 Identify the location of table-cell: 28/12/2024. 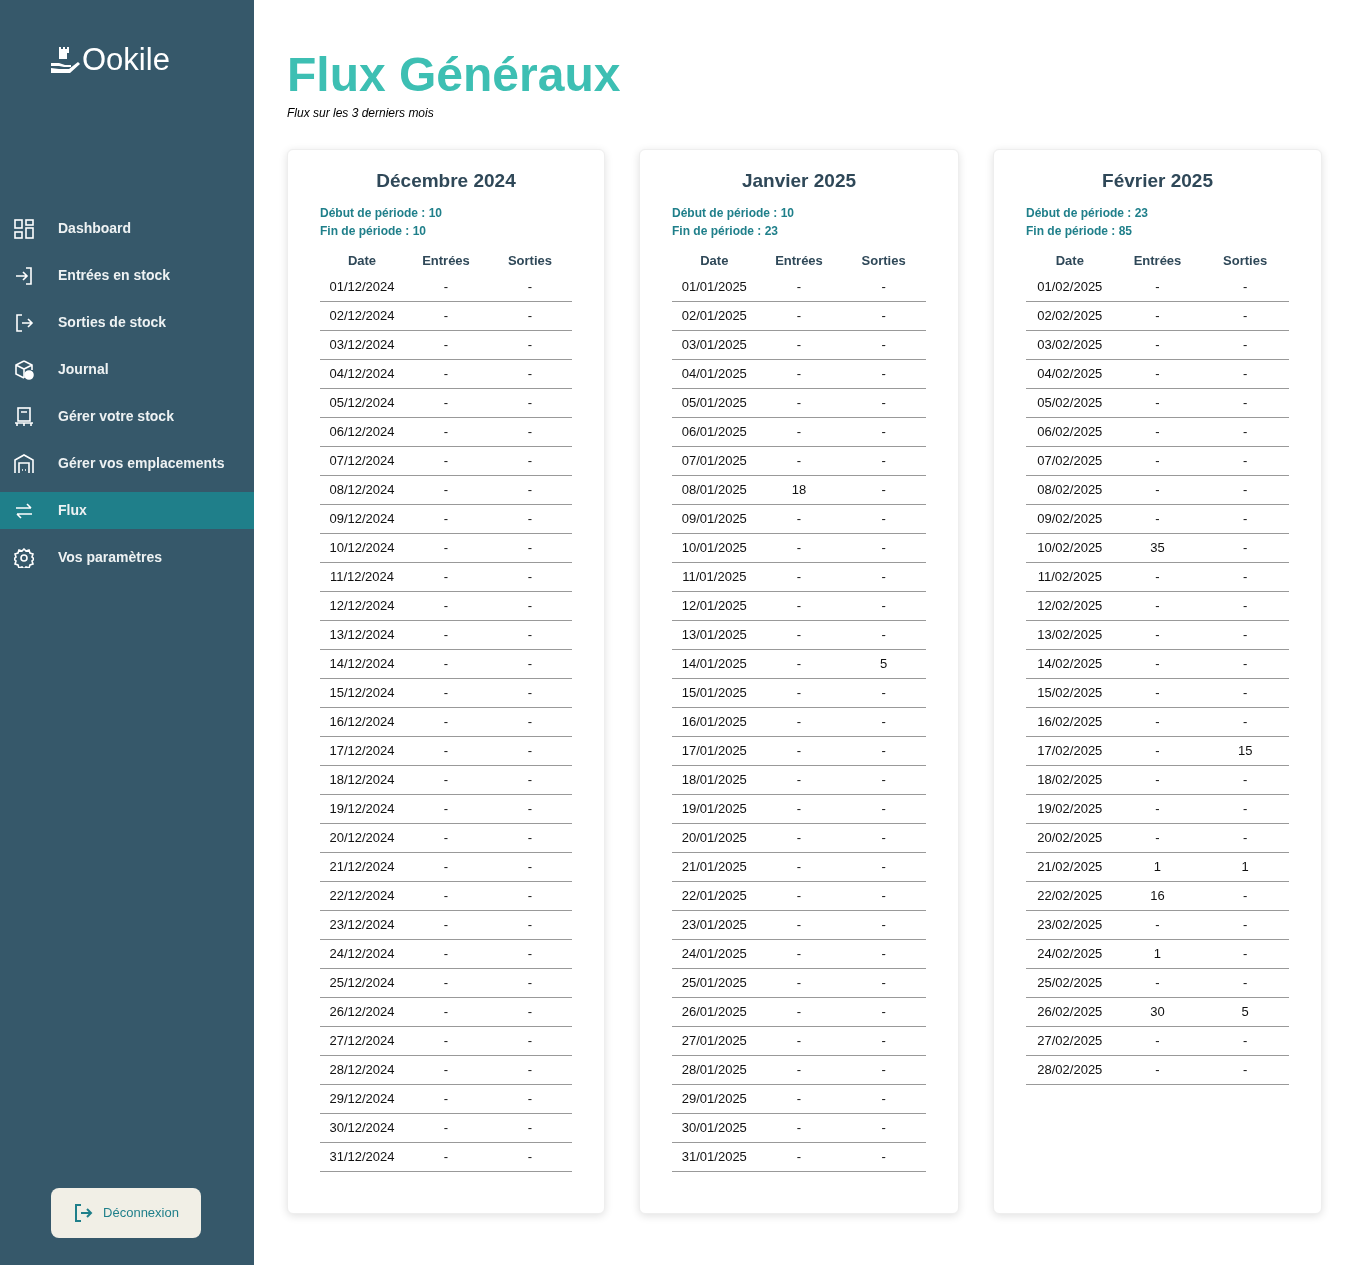
(362, 1069).